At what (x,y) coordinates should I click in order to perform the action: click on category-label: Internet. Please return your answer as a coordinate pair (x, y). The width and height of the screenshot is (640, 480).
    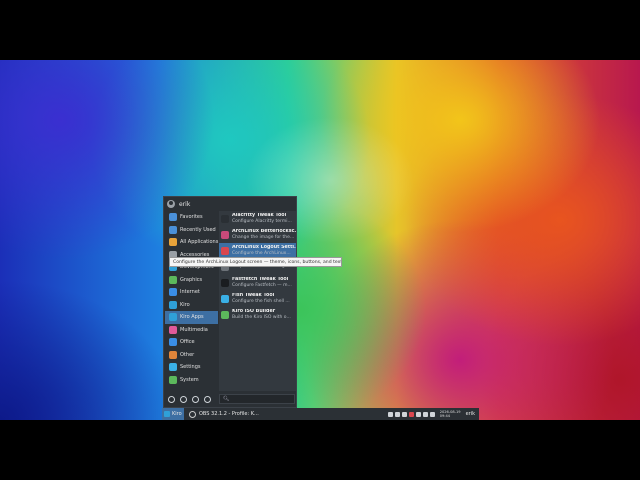
    Looking at the image, I should click on (190, 292).